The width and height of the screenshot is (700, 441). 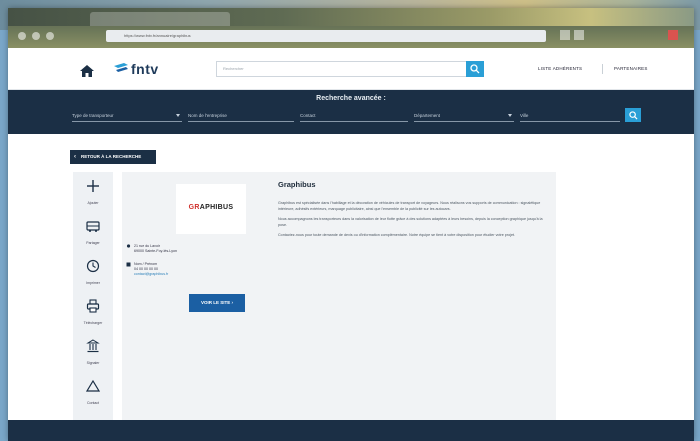 I want to click on phone-icon, so click(x=128, y=264).